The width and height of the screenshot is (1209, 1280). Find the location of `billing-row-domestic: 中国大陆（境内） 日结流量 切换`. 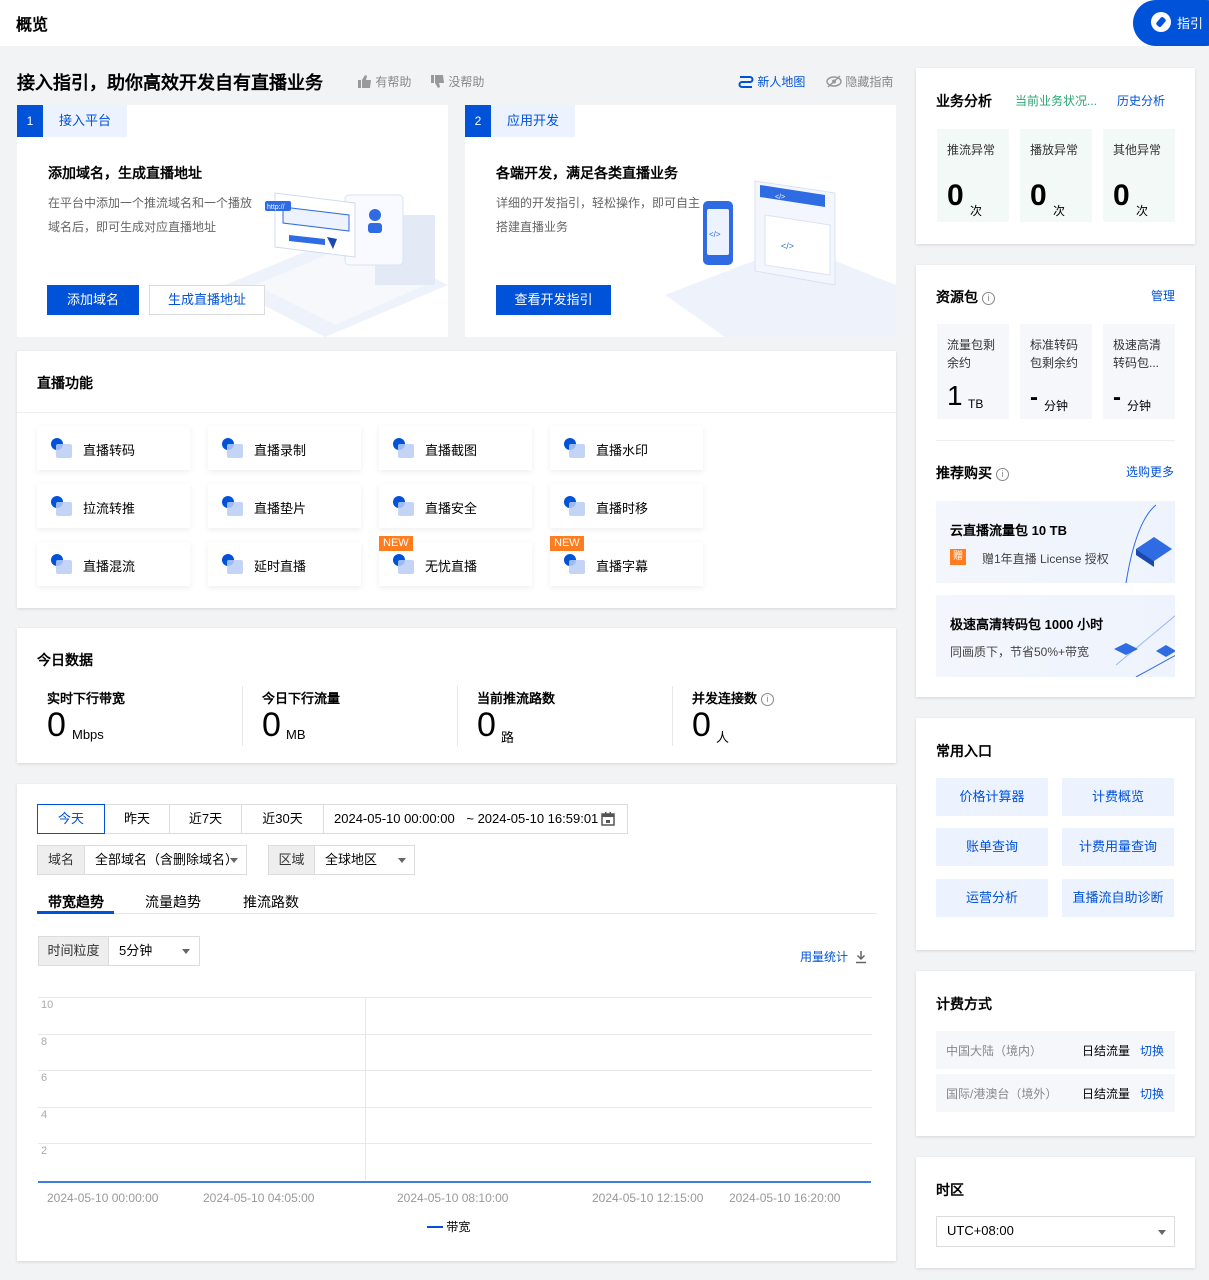

billing-row-domestic: 中国大陆（境内） 日结流量 切换 is located at coordinates (1055, 1050).